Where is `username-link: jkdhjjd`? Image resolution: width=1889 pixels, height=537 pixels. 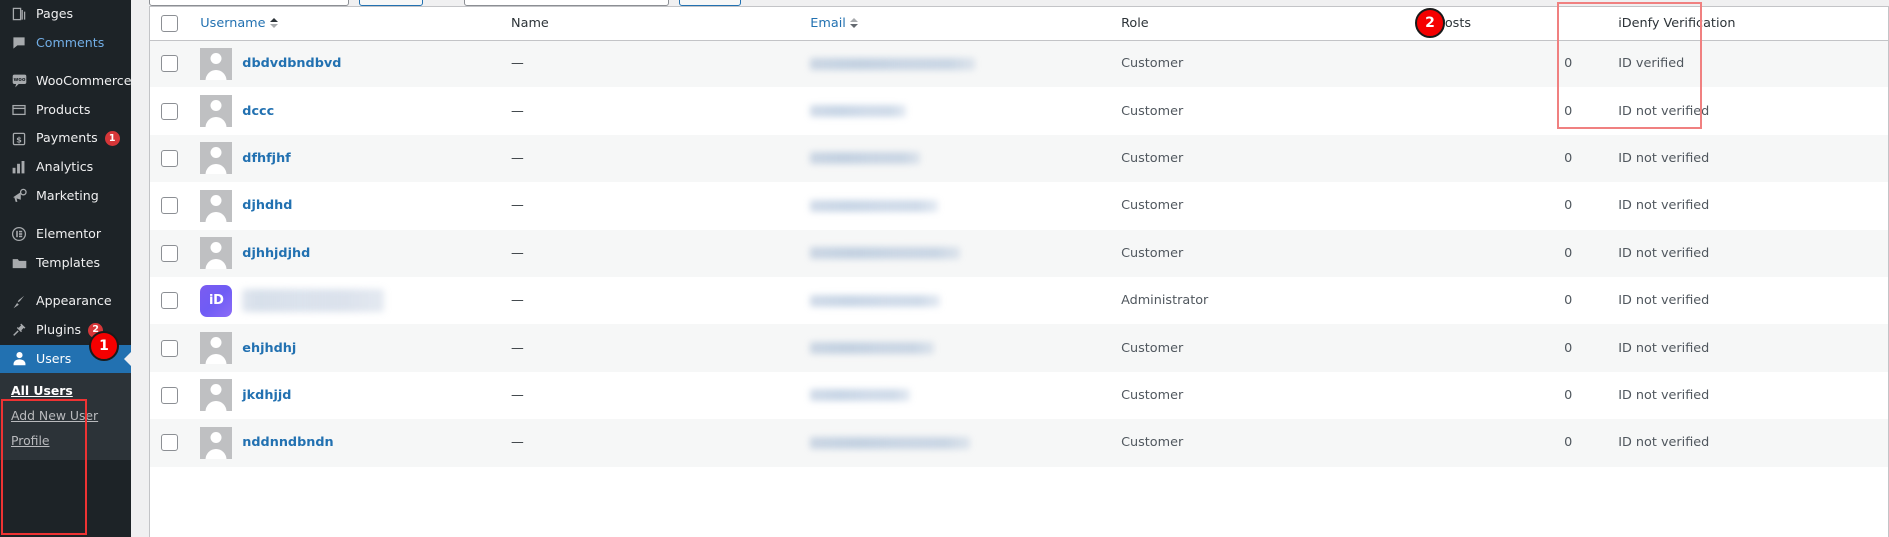 username-link: jkdhjjd is located at coordinates (266, 395).